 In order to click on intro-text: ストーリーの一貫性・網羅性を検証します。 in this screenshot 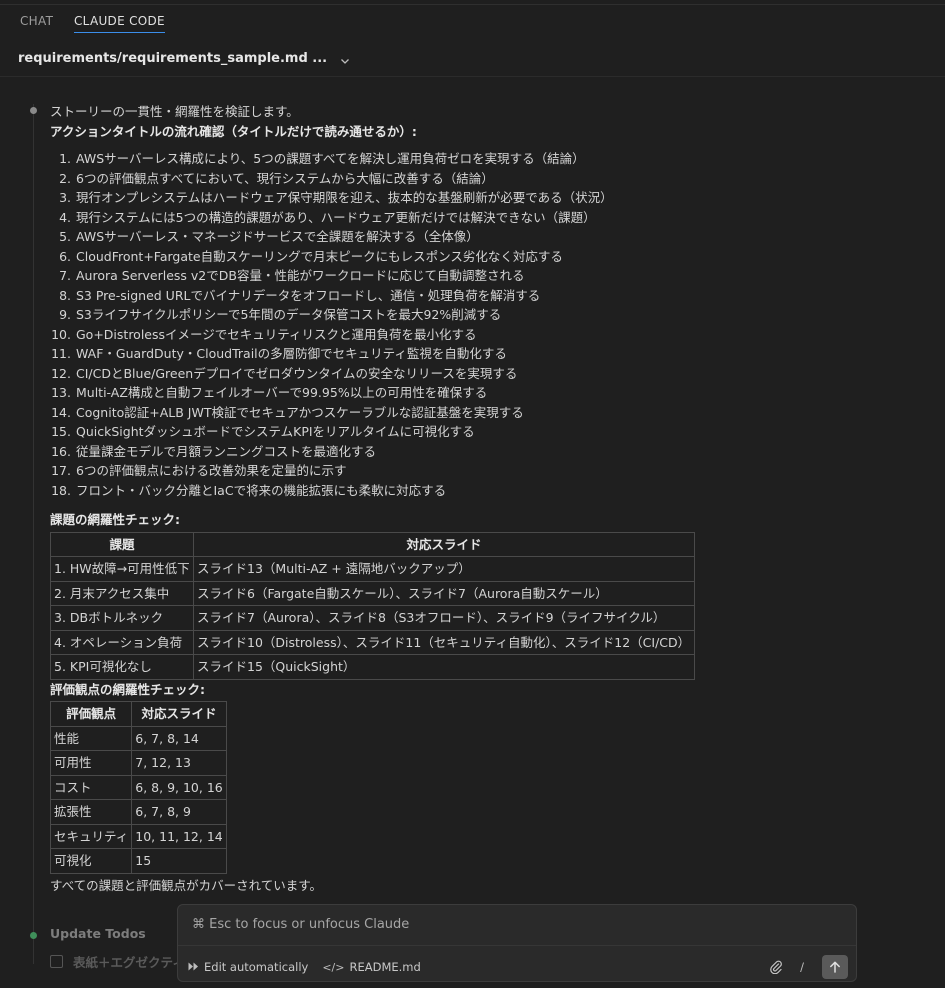, I will do `click(174, 111)`.